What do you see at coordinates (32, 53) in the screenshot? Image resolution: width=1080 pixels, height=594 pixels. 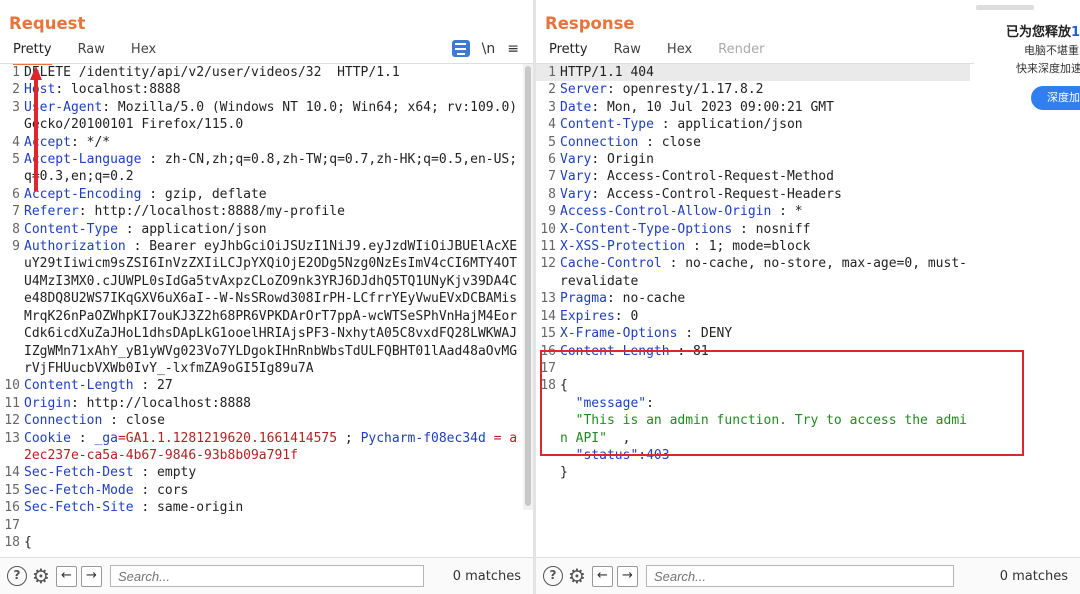 I see `request-tab-pretty: Pretty` at bounding box center [32, 53].